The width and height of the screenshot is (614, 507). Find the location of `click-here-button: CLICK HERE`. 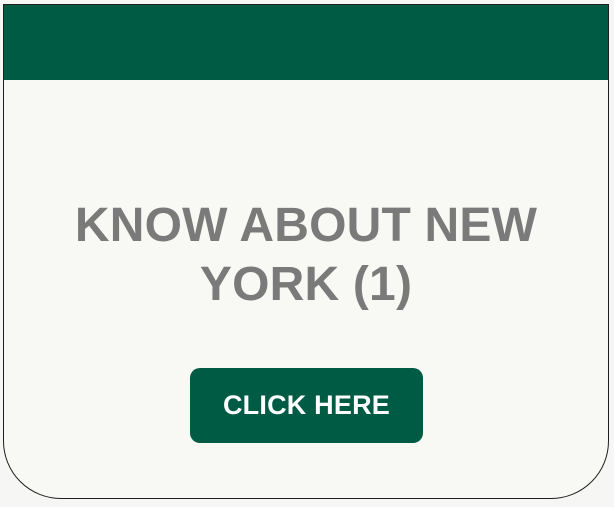

click-here-button: CLICK HERE is located at coordinates (306, 405).